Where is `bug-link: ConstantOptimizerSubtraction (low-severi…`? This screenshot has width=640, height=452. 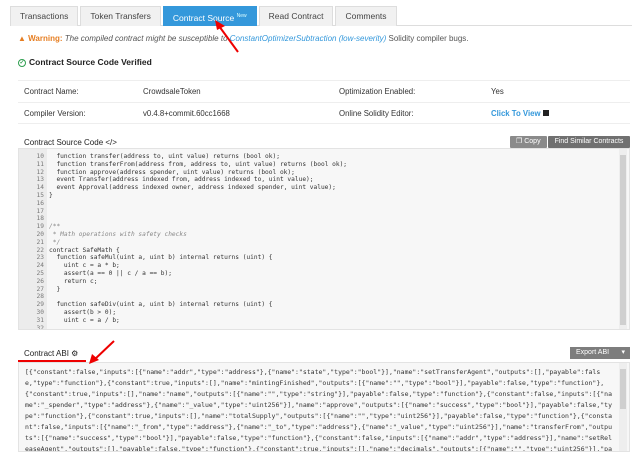 bug-link: ConstantOptimizerSubtraction (low-severi… is located at coordinates (308, 38).